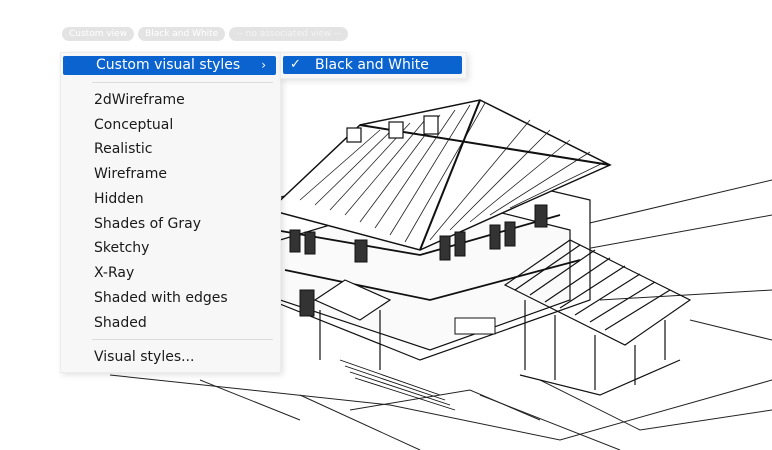 The width and height of the screenshot is (772, 450). What do you see at coordinates (263, 65) in the screenshot?
I see `chevron-right-icon: ›` at bounding box center [263, 65].